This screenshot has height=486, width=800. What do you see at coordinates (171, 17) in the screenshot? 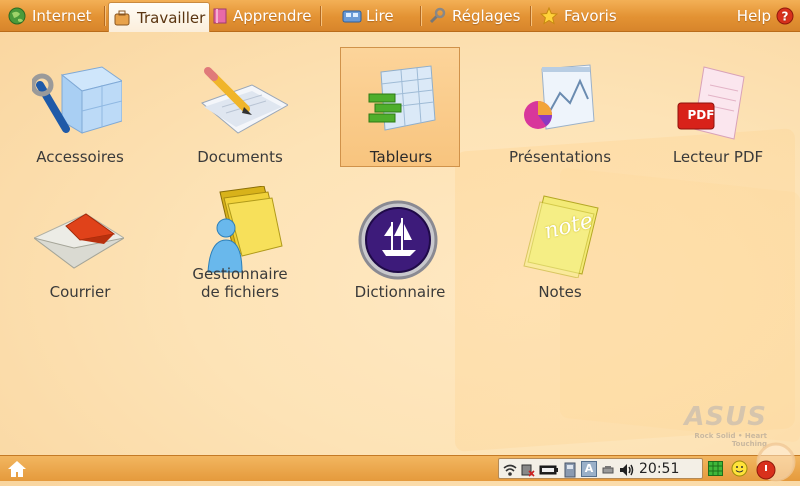
I see `tab-label: Travailler` at bounding box center [171, 17].